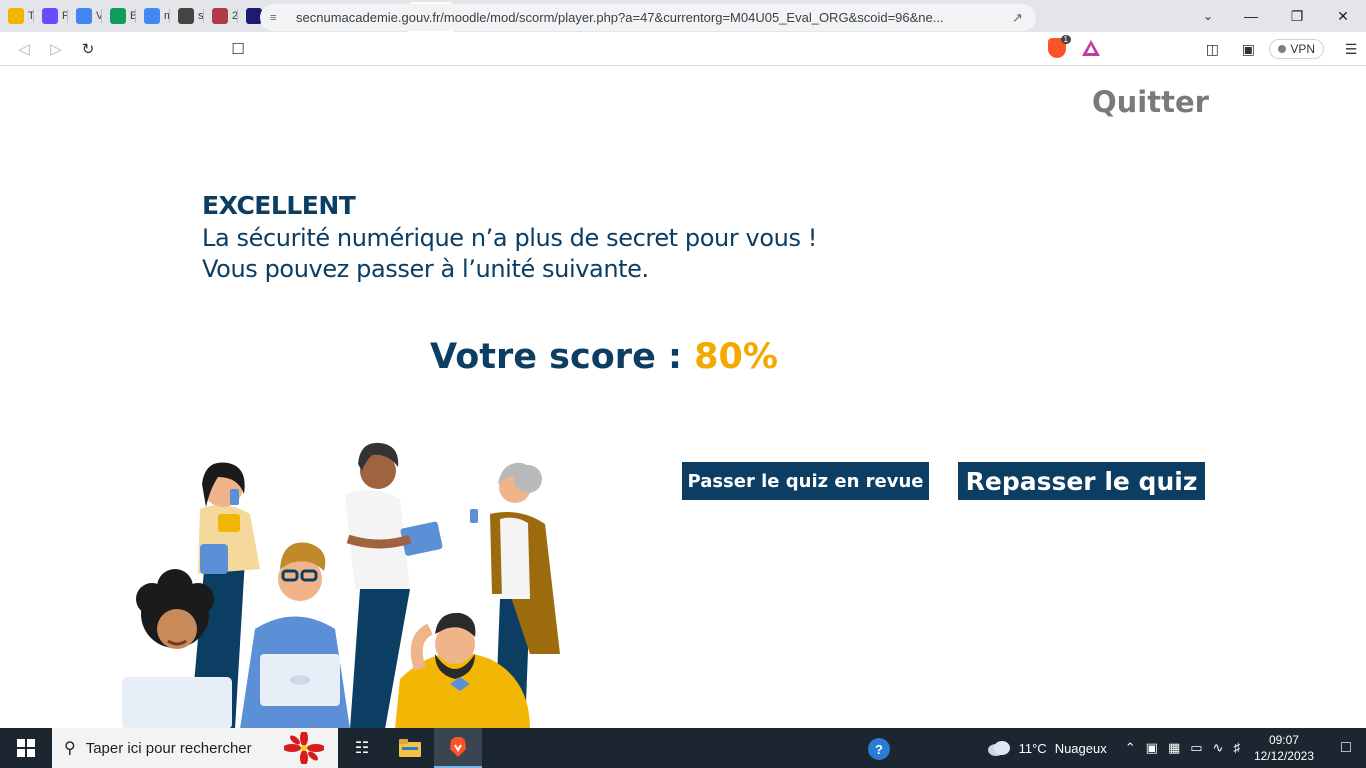 The width and height of the screenshot is (1366, 768). I want to click on browser-tab: se, so click(187, 16).